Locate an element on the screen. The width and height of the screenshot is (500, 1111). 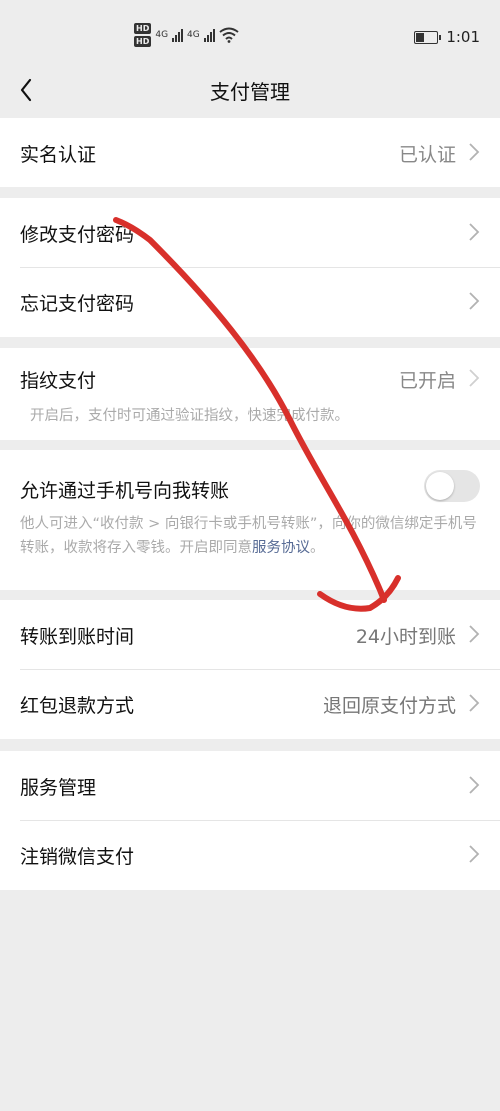
forgot-password-label: 忘记支付密码 is located at coordinates (77, 304).